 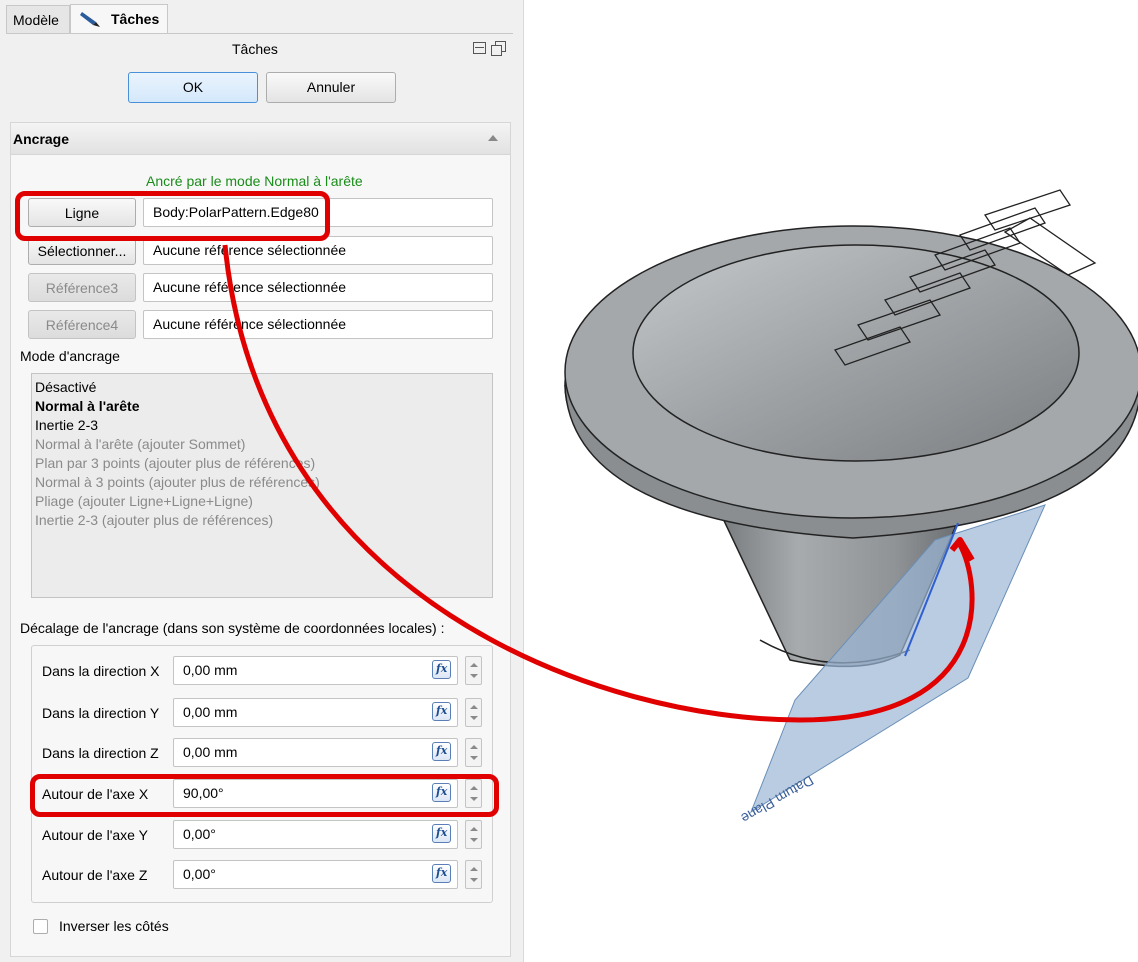 What do you see at coordinates (101, 713) in the screenshot?
I see `offset-y-label: Dans la direction Y` at bounding box center [101, 713].